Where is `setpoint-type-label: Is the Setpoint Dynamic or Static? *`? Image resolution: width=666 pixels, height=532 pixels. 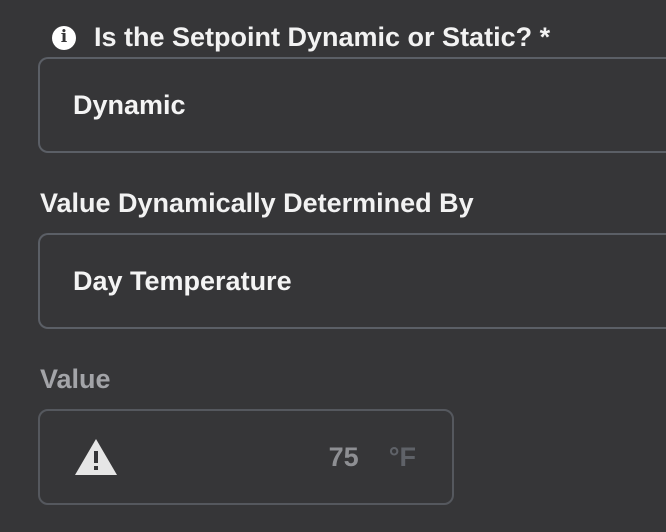
setpoint-type-label: Is the Setpoint Dynamic or Static? * is located at coordinates (322, 37).